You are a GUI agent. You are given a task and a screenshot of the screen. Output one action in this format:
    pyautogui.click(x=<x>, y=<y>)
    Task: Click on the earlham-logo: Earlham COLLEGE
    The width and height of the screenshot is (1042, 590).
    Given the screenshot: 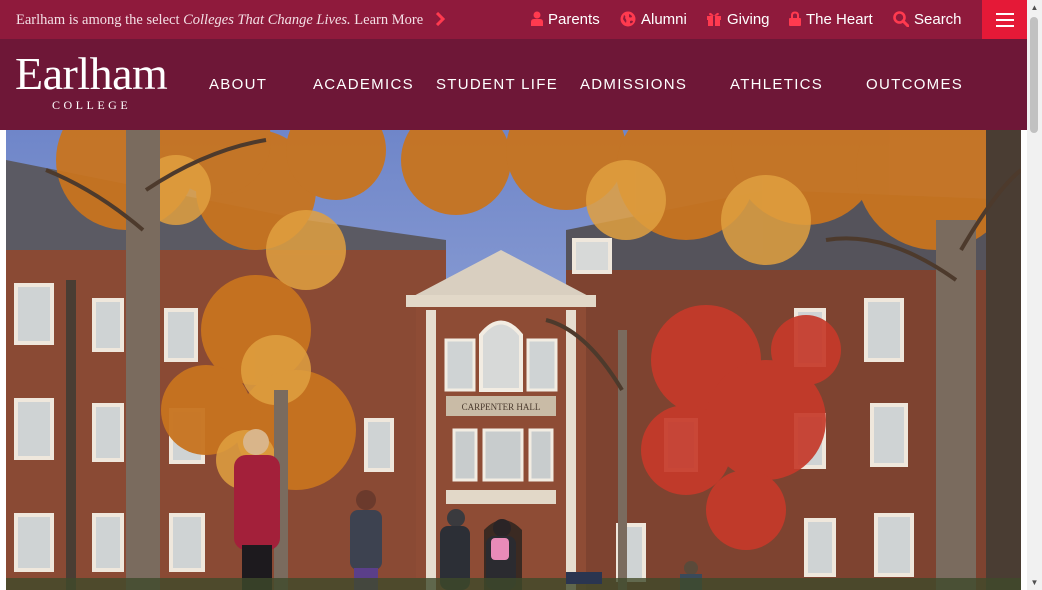 What is the action you would take?
    pyautogui.click(x=95, y=80)
    